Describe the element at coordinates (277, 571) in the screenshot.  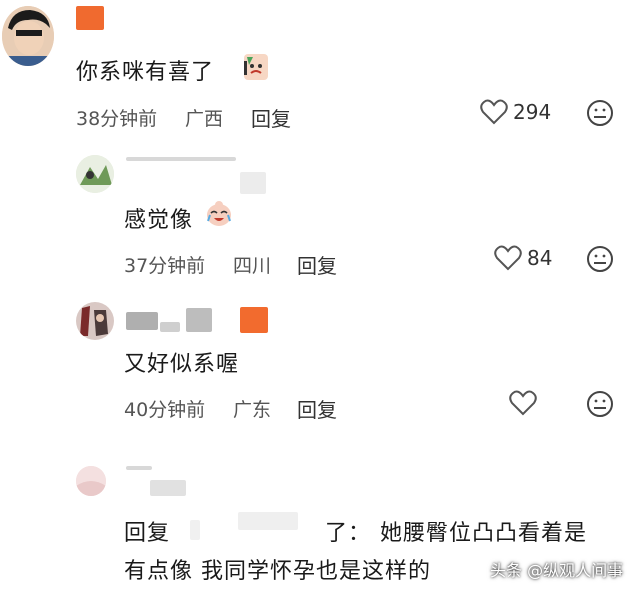
I see `comment-text-line2: 有点像 我同学怀孕也是这样的` at that location.